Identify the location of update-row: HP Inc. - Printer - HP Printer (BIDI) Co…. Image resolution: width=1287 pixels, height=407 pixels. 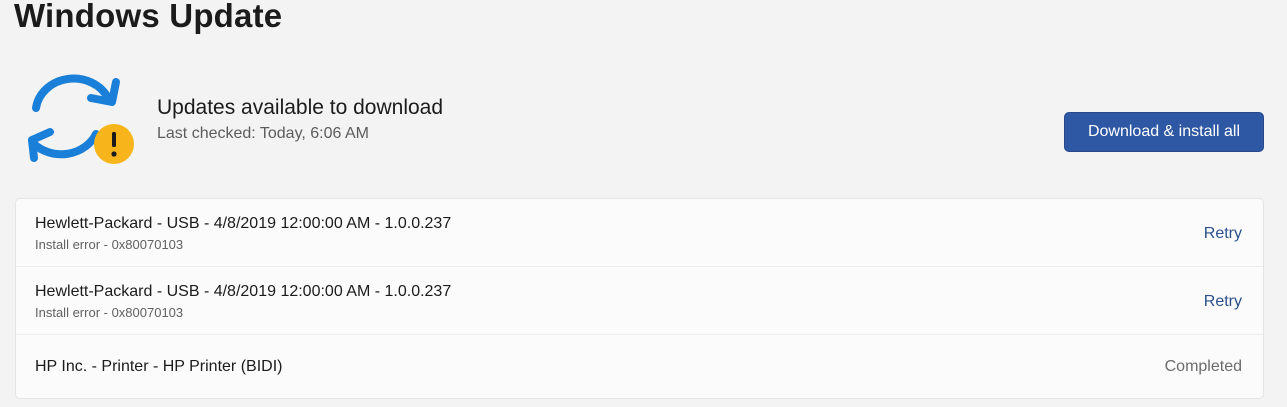
(639, 366).